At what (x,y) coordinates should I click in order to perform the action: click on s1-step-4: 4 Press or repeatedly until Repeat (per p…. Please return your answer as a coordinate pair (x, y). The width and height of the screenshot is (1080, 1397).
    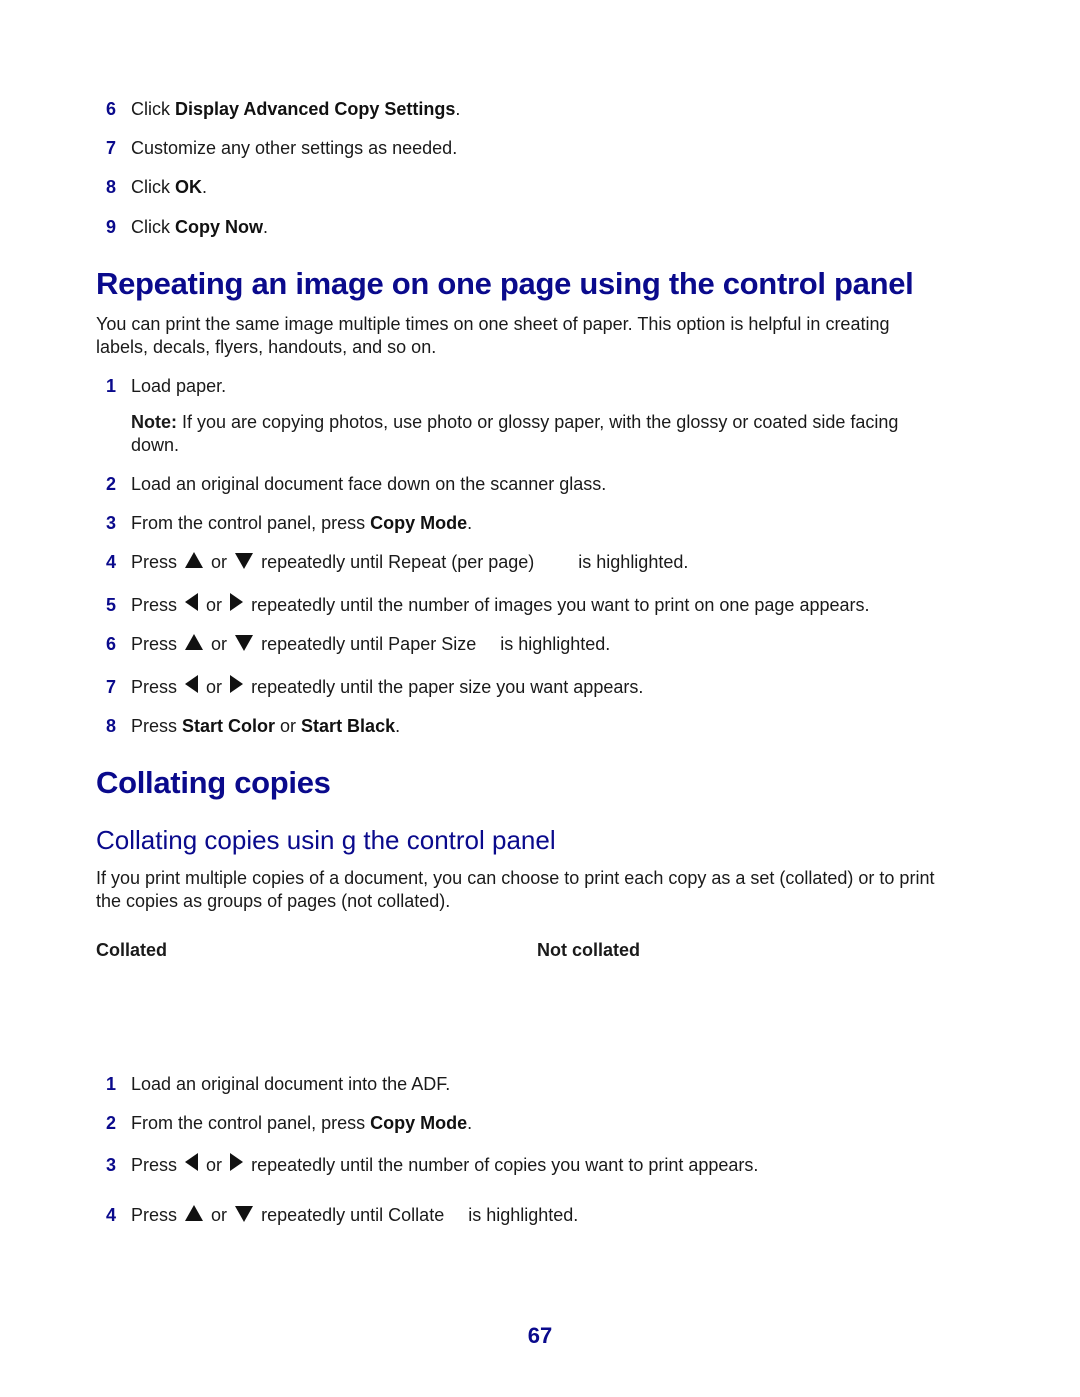
    Looking at the image, I should click on (397, 562).